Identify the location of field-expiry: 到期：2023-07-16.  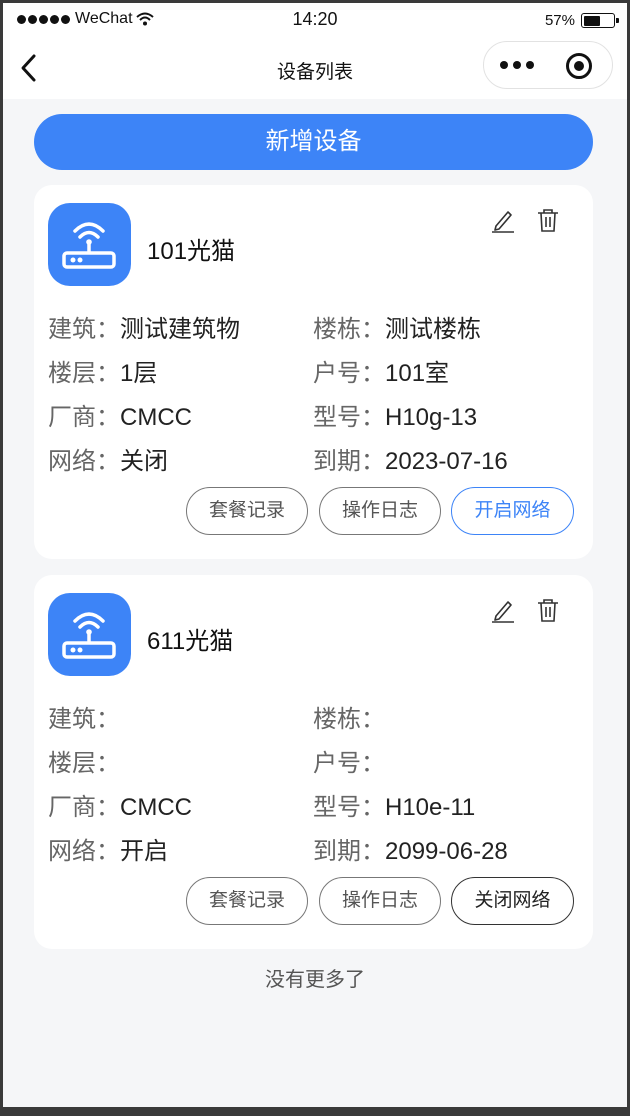
(410, 461).